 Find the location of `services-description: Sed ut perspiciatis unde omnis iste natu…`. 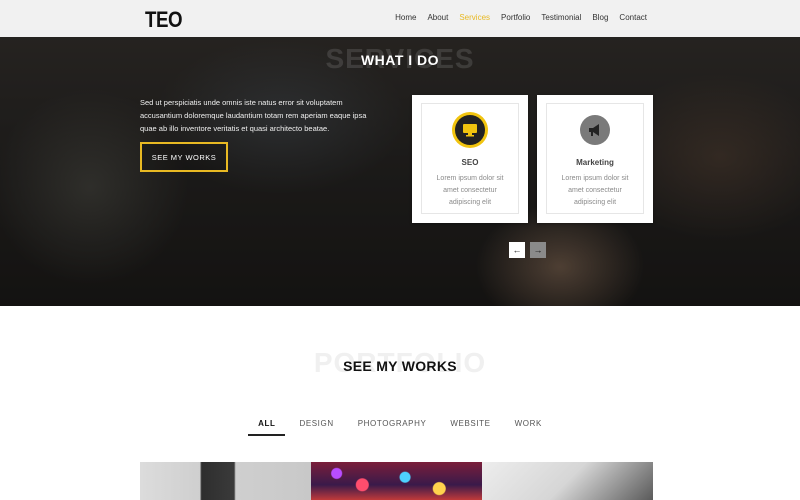

services-description: Sed ut perspiciatis unde omnis iste natu… is located at coordinates (253, 115).